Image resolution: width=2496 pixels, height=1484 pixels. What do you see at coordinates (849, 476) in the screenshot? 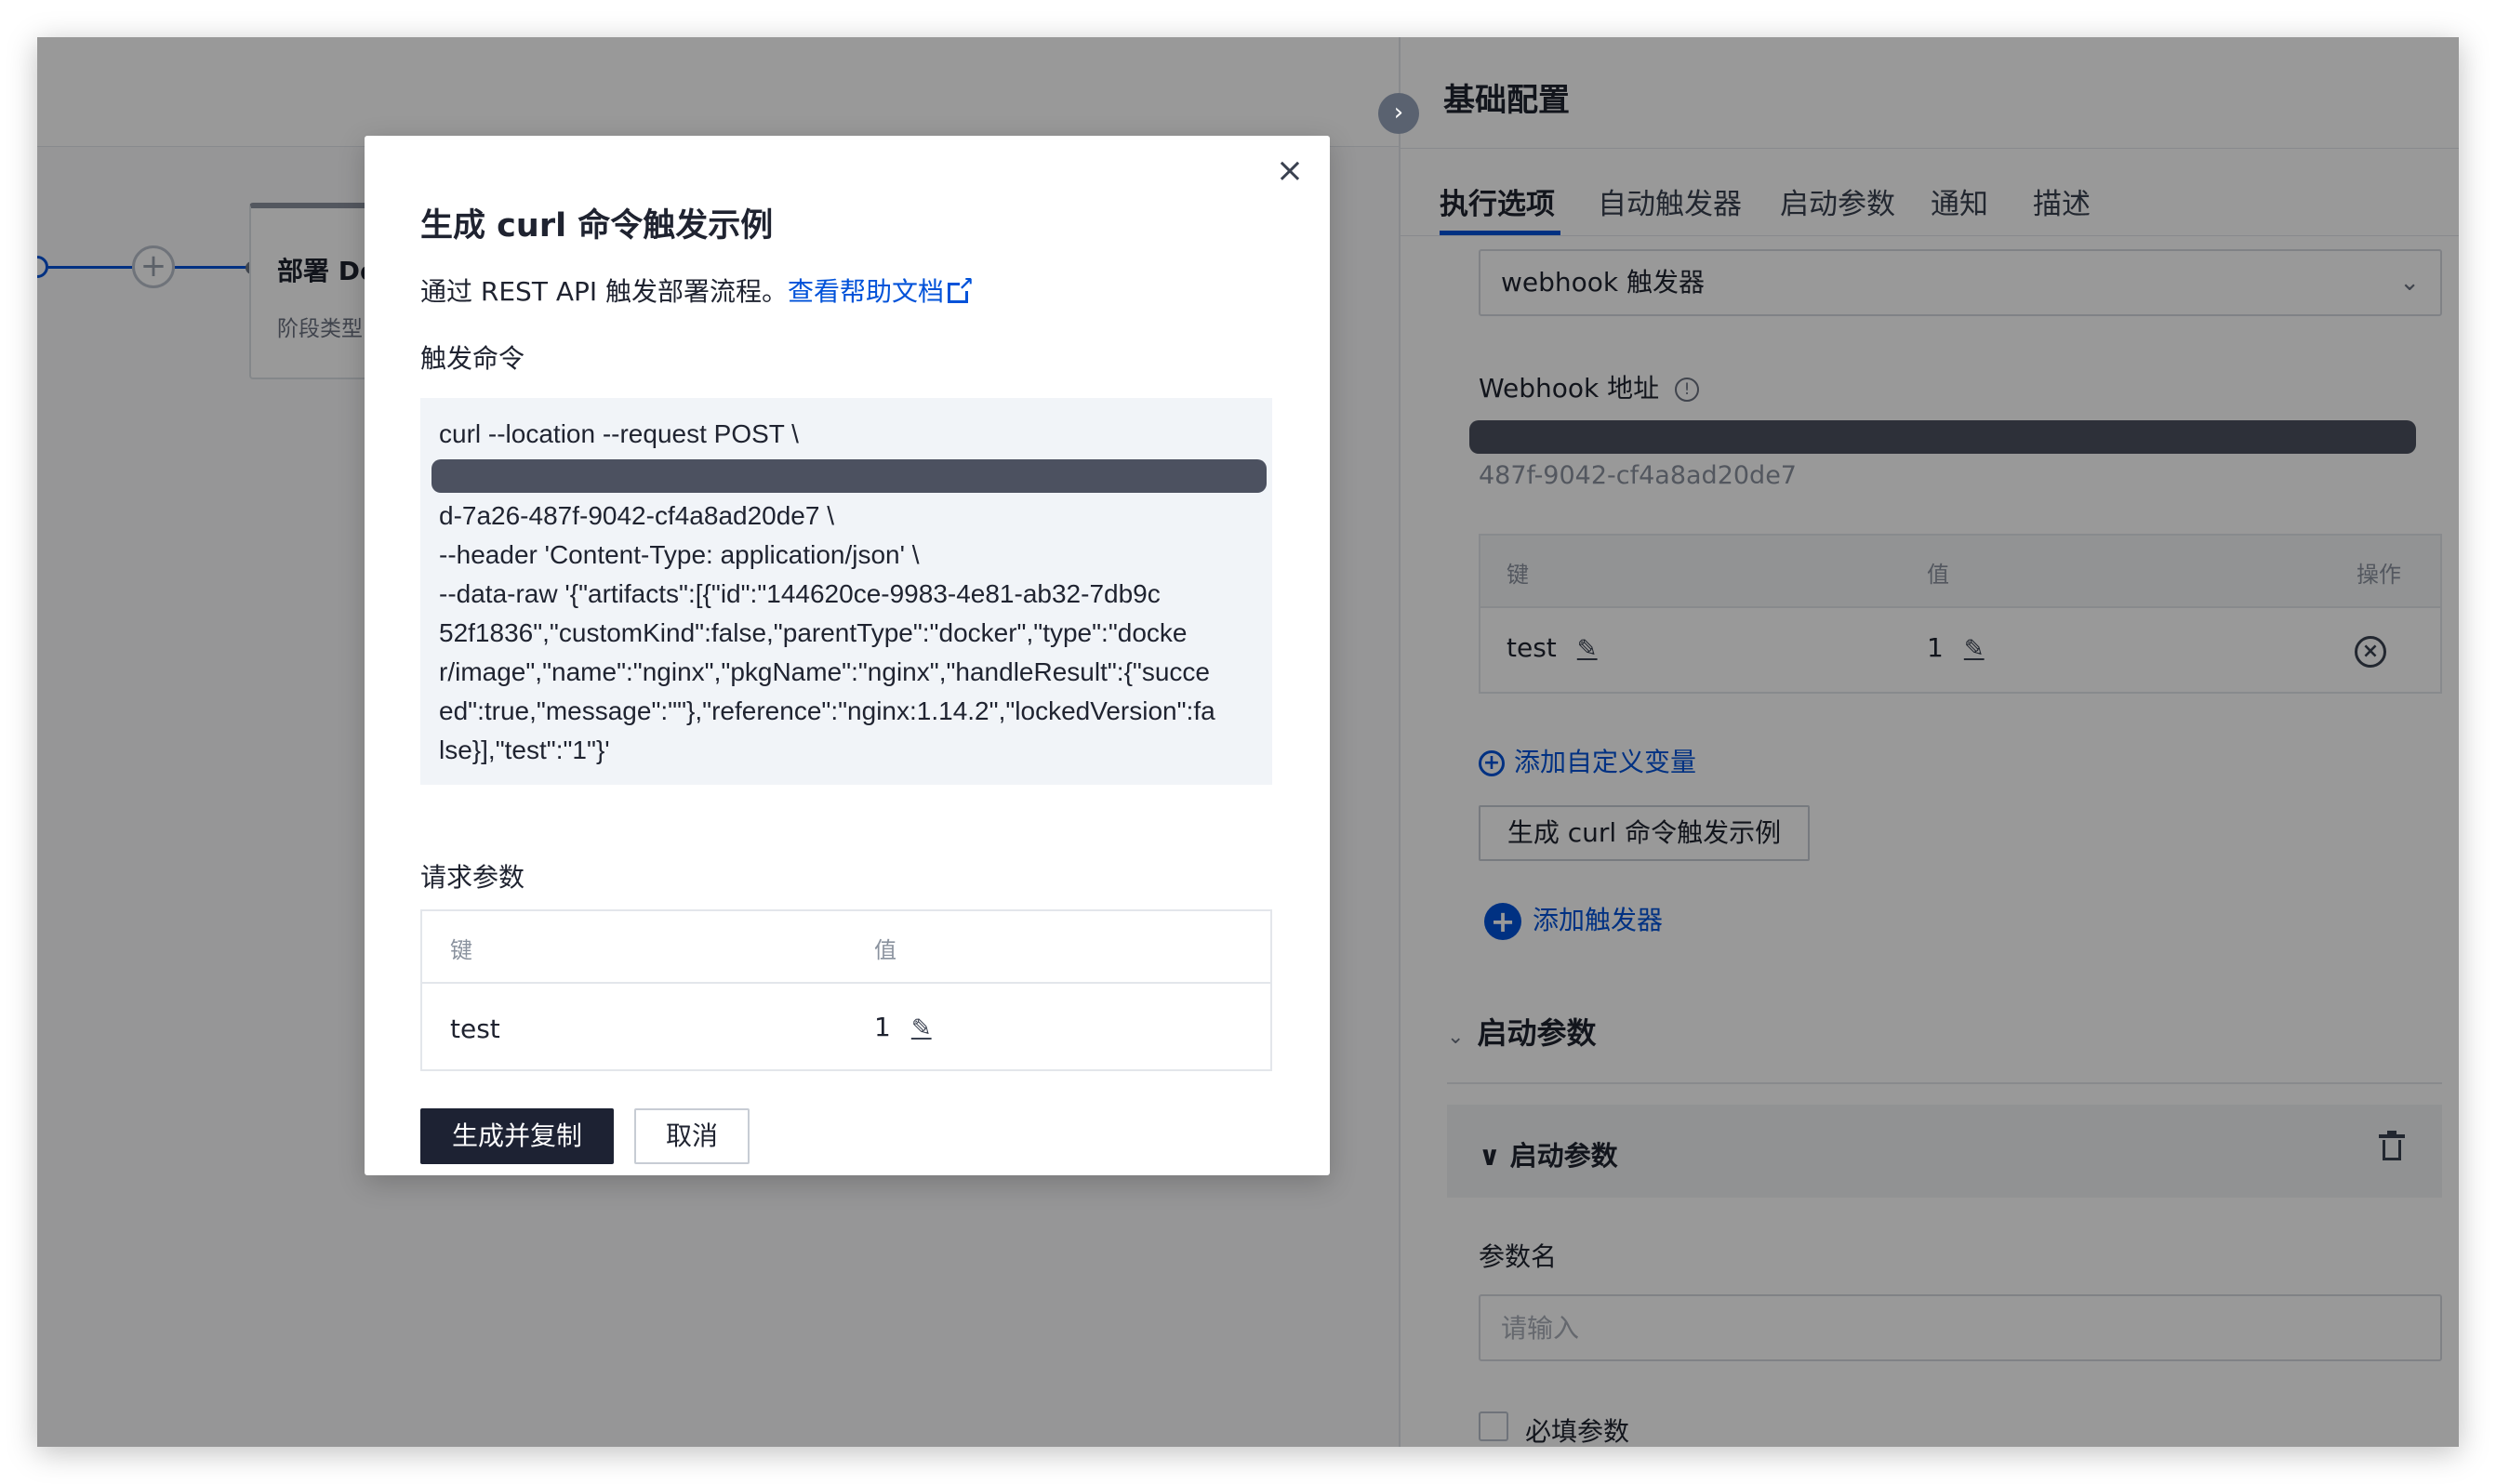
I see `redacted-url` at bounding box center [849, 476].